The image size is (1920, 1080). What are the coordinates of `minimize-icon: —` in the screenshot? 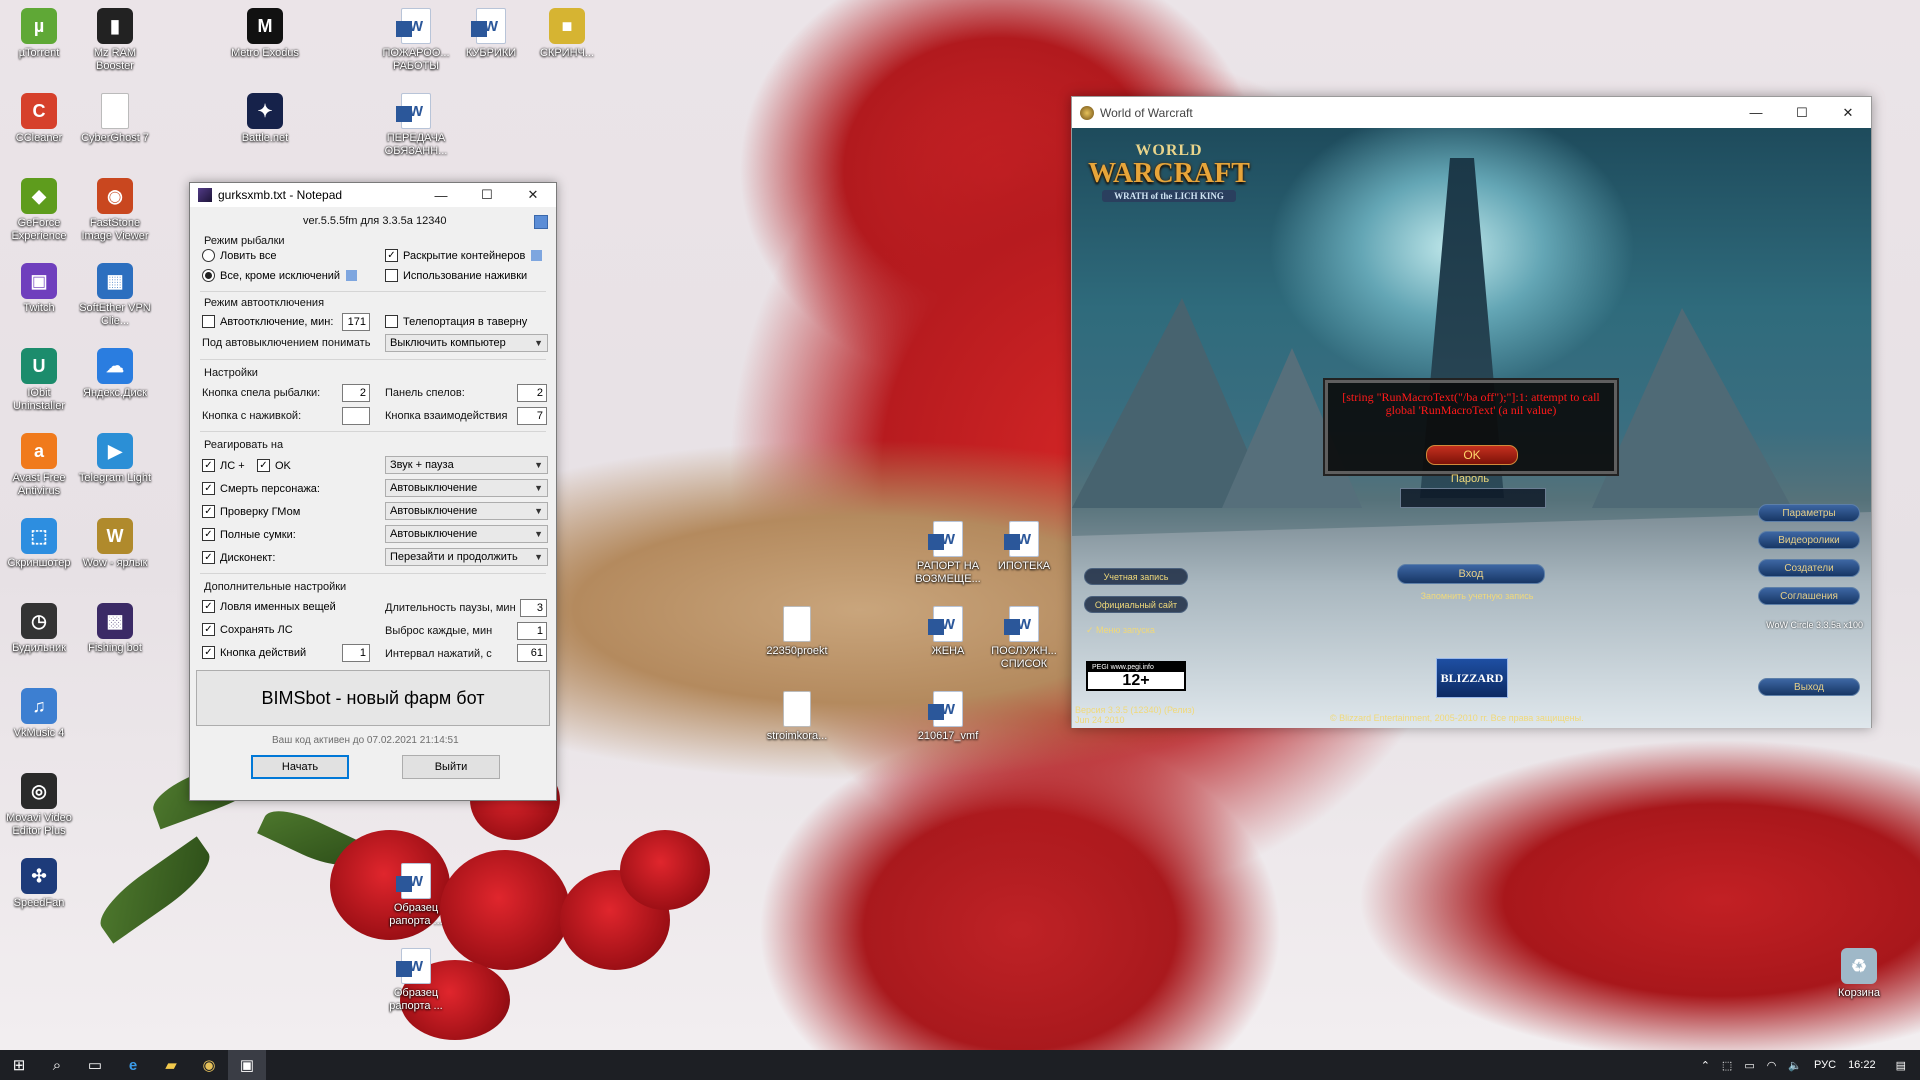 It's located at (441, 195).